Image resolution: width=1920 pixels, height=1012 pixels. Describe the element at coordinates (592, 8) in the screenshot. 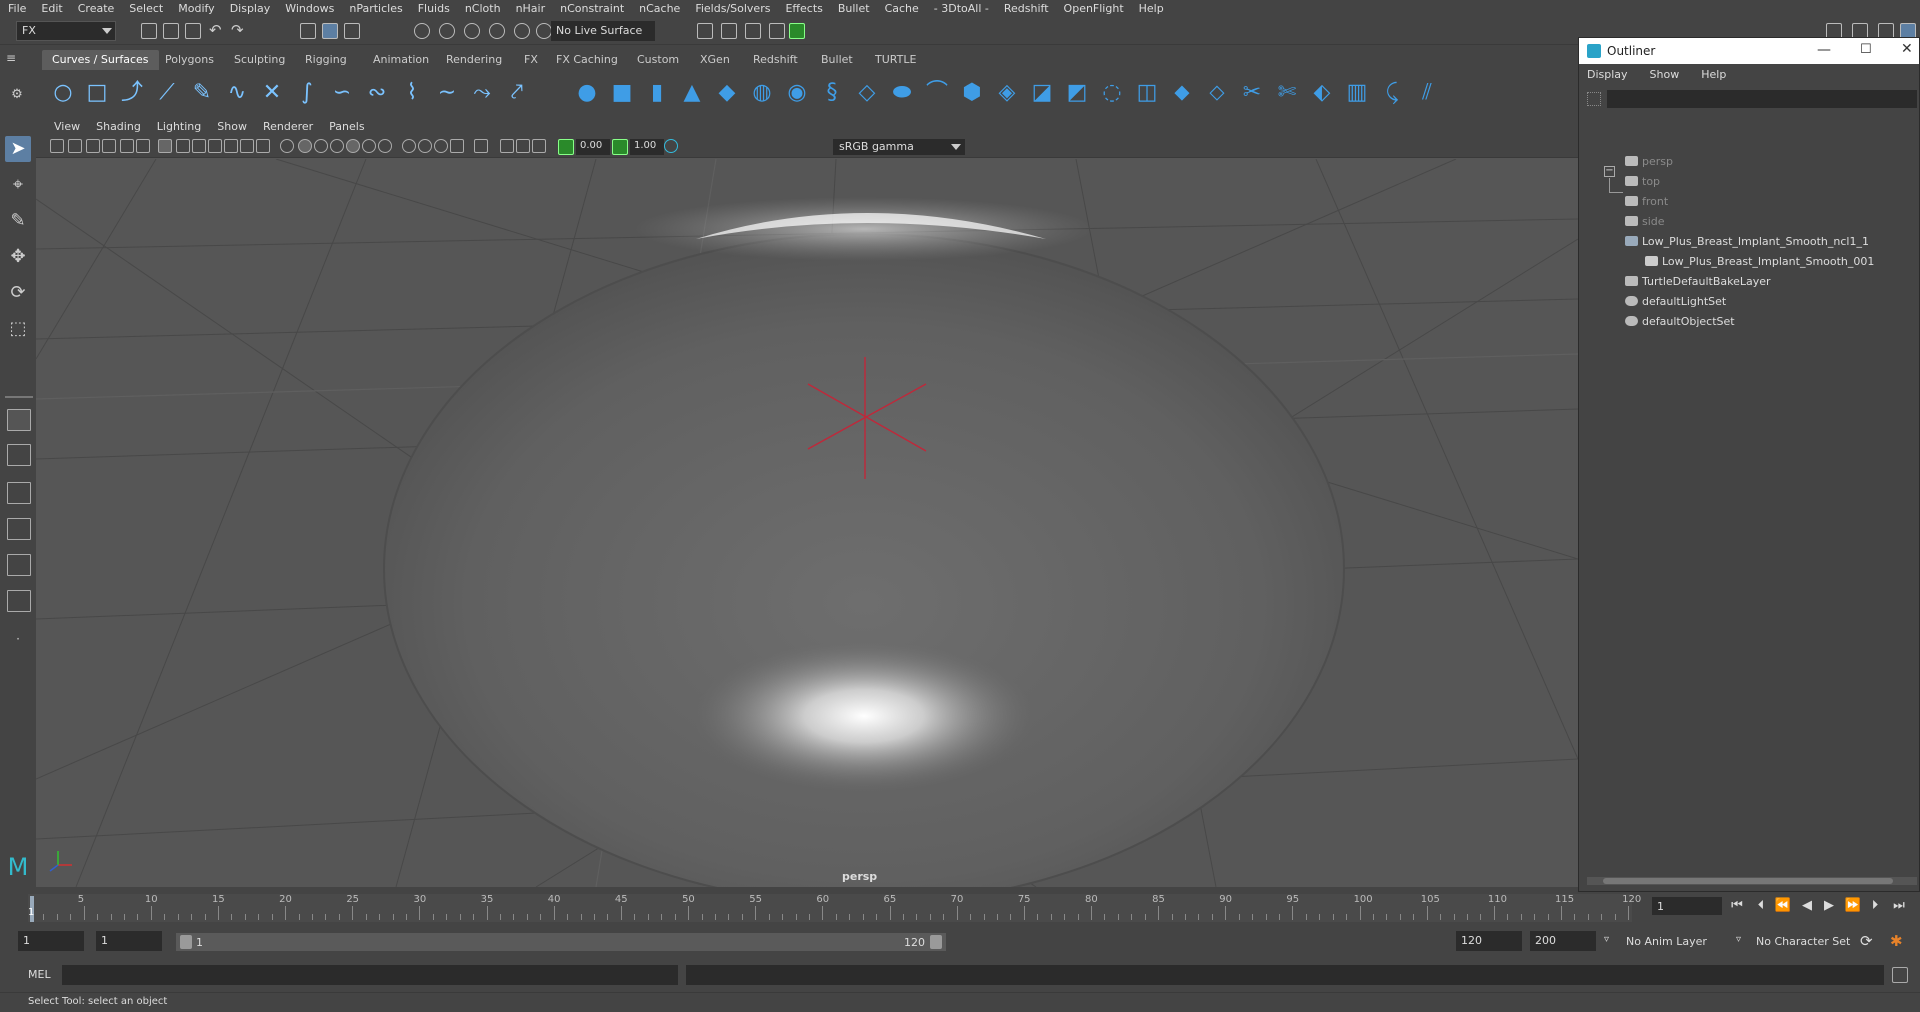

I see `menu-item: nConstraint` at that location.